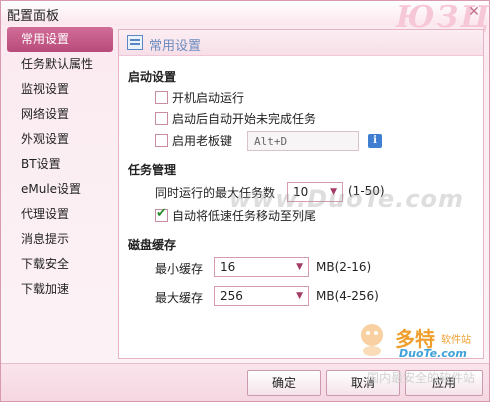  What do you see at coordinates (60, 264) in the screenshot?
I see `sidebar-item-security: 下载安全` at bounding box center [60, 264].